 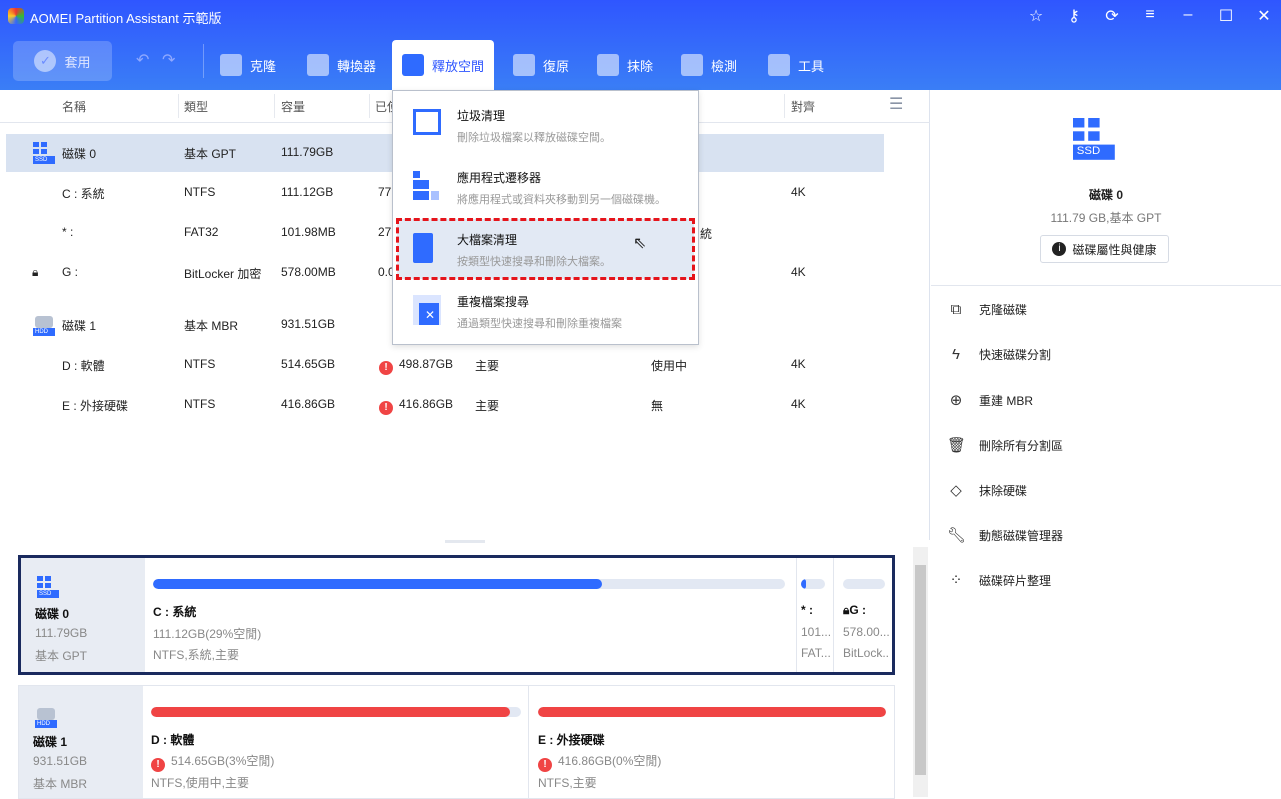 What do you see at coordinates (545, 311) in the screenshot?
I see `menu-duplicate-finder: ✕ 重複檔案搜尋 通過類型快速搜尋和刪除重複檔案` at bounding box center [545, 311].